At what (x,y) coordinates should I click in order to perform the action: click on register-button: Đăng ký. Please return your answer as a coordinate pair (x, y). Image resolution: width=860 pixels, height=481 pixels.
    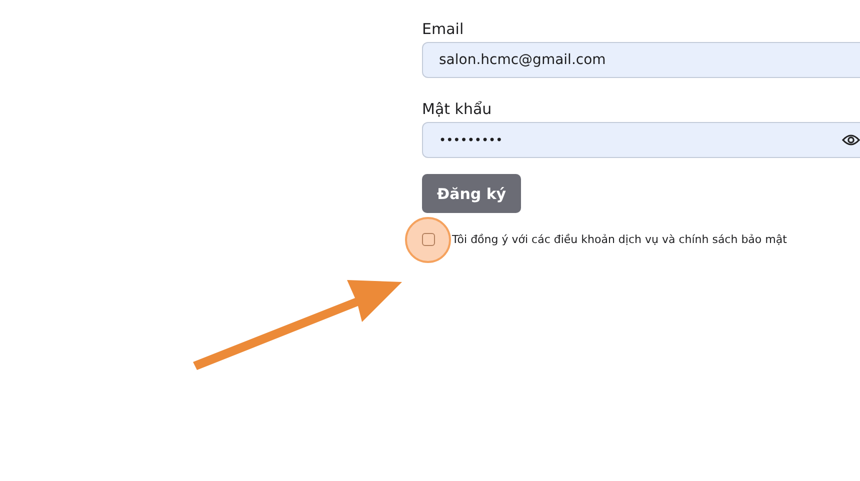
    Looking at the image, I should click on (472, 193).